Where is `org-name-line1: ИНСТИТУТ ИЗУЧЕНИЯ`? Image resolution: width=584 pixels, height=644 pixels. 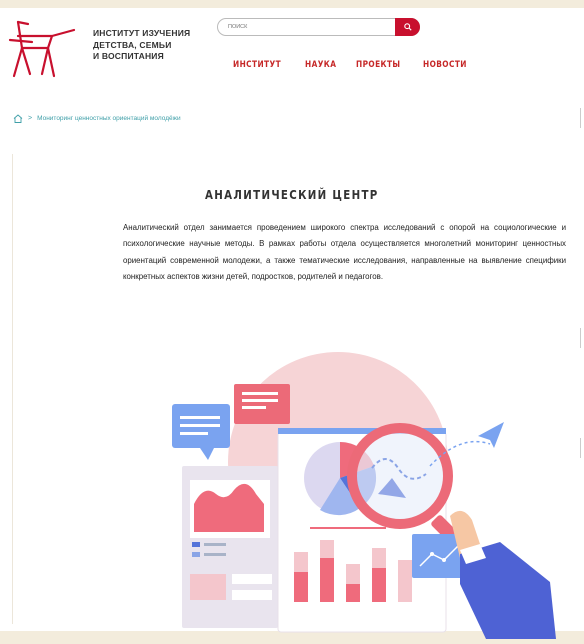 org-name-line1: ИНСТИТУТ ИЗУЧЕНИЯ is located at coordinates (142, 33).